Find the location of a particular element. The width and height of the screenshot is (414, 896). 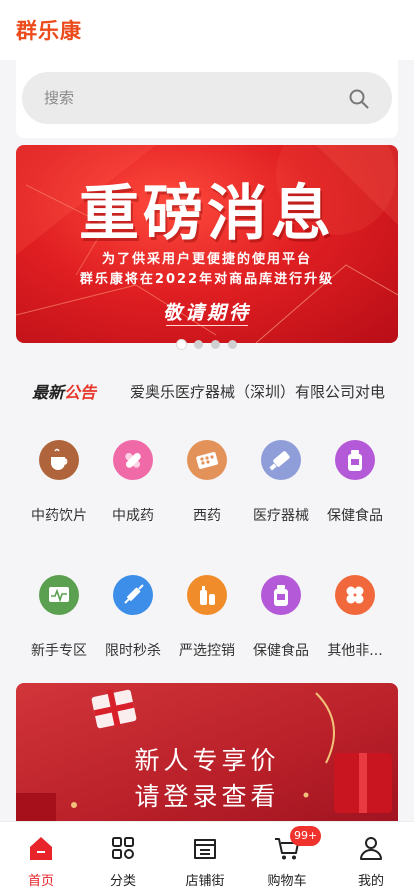

banner-title: 重磅消息 is located at coordinates (207, 214).